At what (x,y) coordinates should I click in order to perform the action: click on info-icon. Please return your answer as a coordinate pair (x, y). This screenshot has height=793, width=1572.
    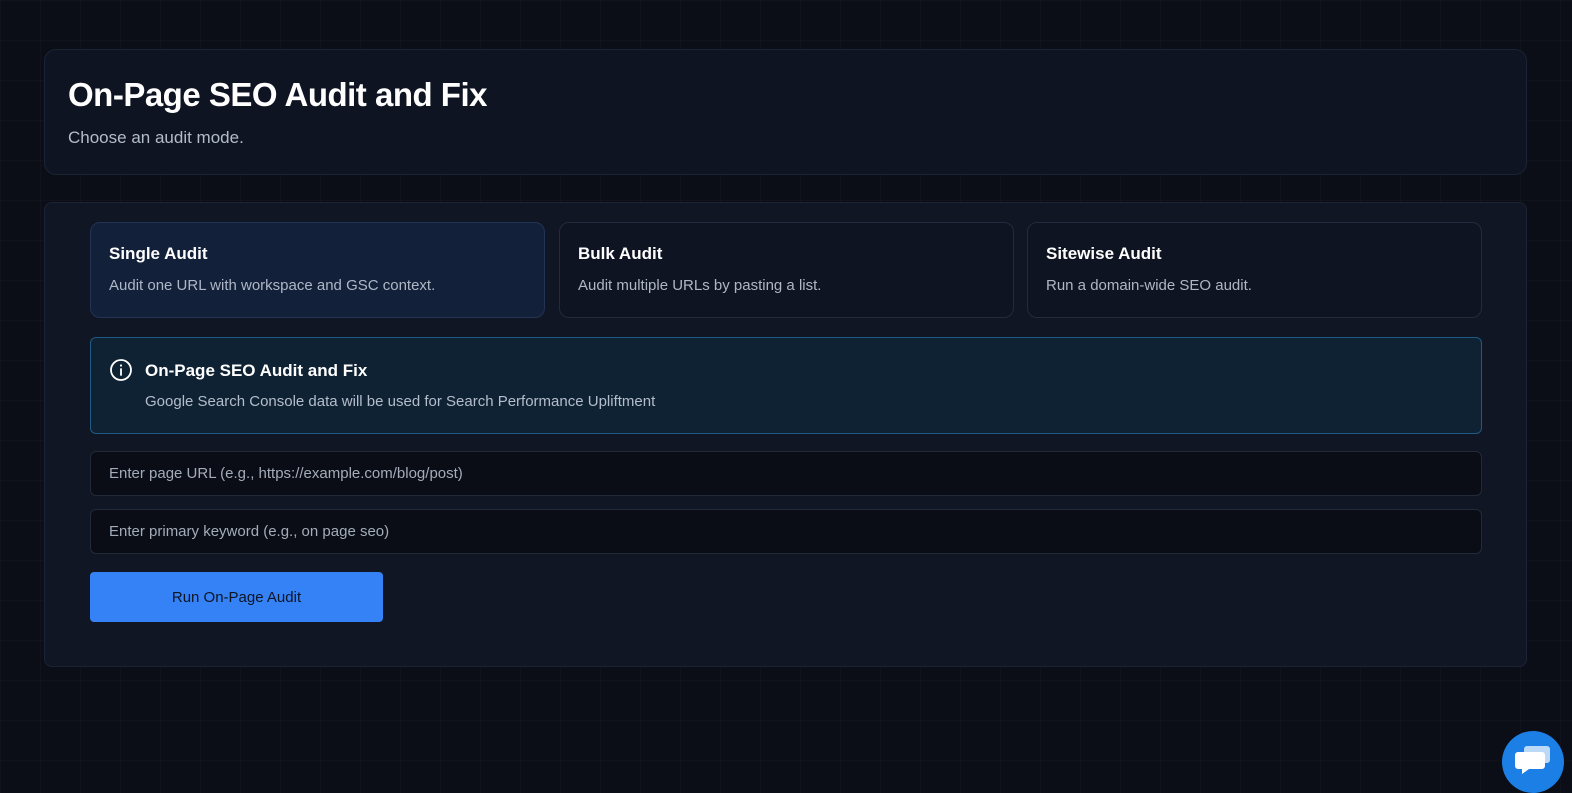
    Looking at the image, I should click on (121, 370).